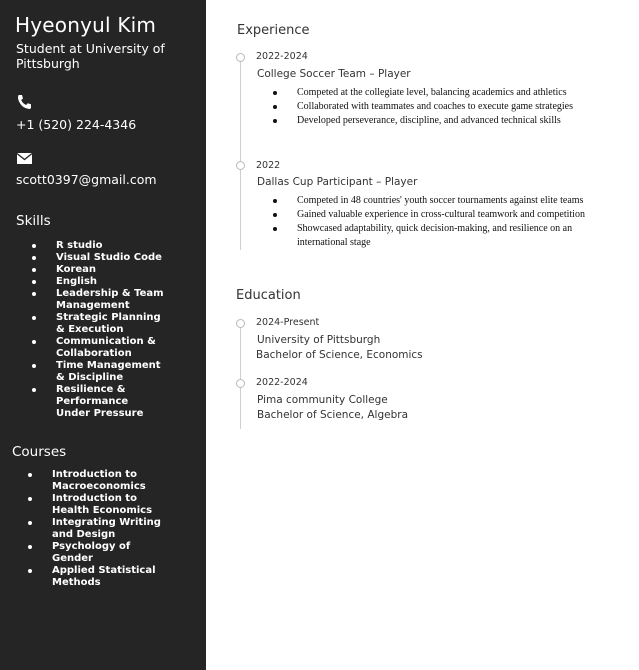  Describe the element at coordinates (98, 372) in the screenshot. I see `skill-item: Time Management & Discipline` at that location.